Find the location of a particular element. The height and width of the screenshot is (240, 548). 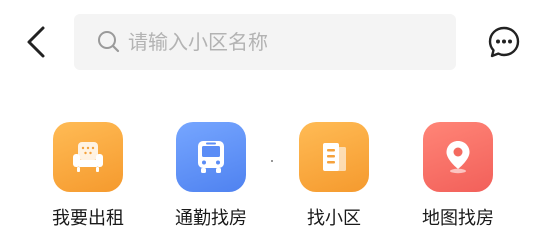

shortcut-commute: 通勤找房 is located at coordinates (211, 178).